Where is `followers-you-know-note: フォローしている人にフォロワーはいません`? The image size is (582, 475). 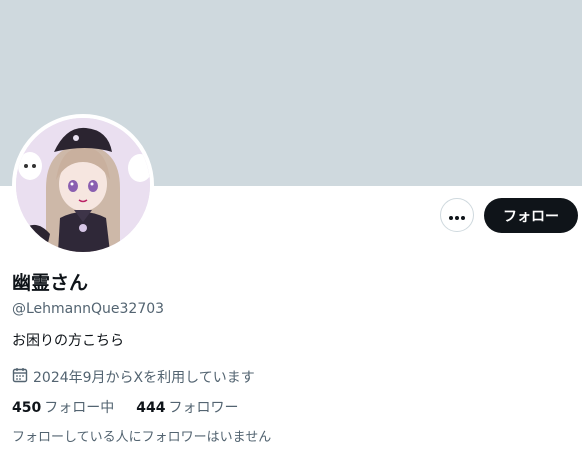 followers-you-know-note: フォローしている人にフォロワーはいません is located at coordinates (142, 437).